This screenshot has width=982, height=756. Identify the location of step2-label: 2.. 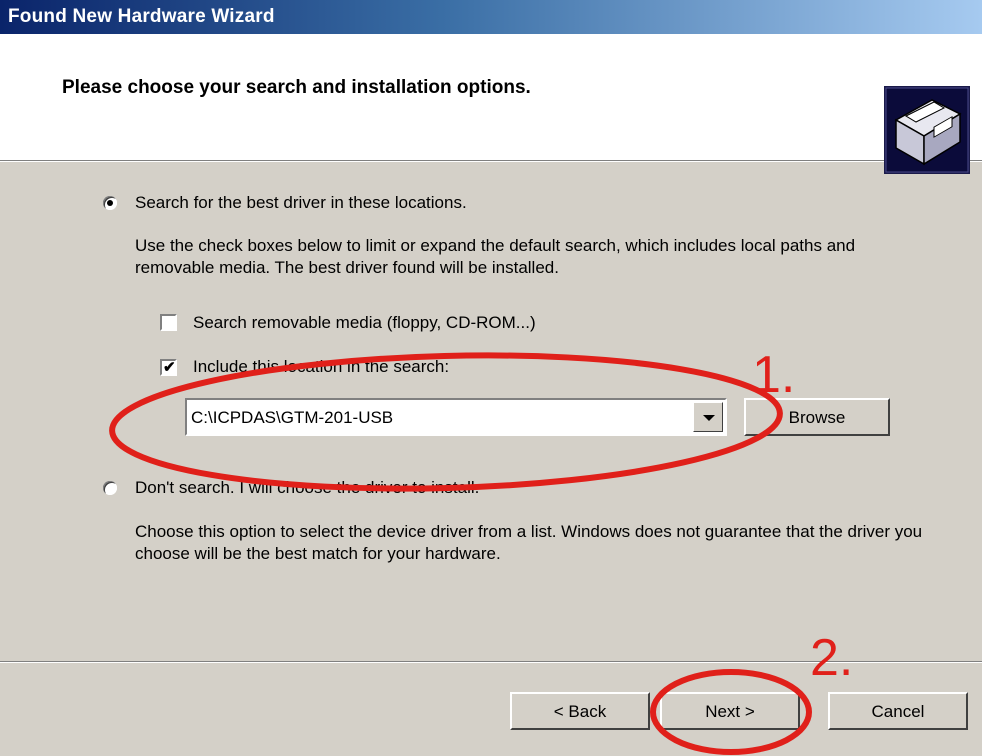
(832, 658).